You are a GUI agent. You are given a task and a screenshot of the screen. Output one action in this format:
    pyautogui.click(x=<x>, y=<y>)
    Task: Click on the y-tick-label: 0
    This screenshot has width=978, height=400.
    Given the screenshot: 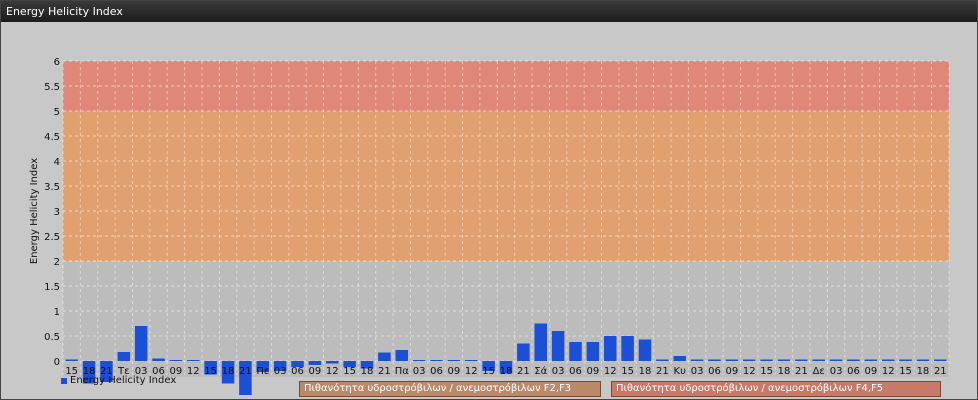 What is the action you would take?
    pyautogui.click(x=57, y=362)
    